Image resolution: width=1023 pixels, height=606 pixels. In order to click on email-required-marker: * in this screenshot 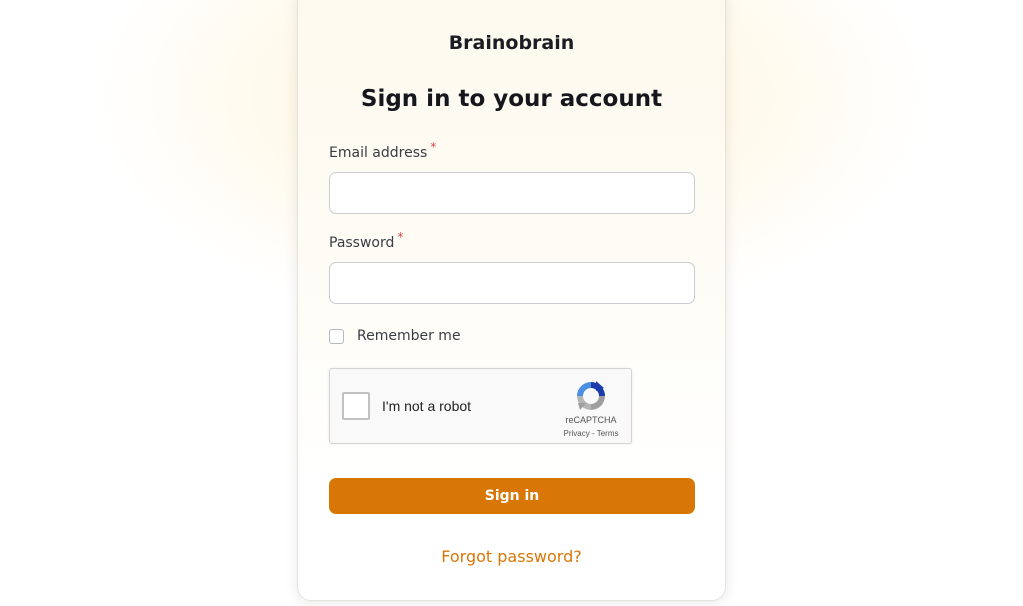, I will do `click(433, 147)`.